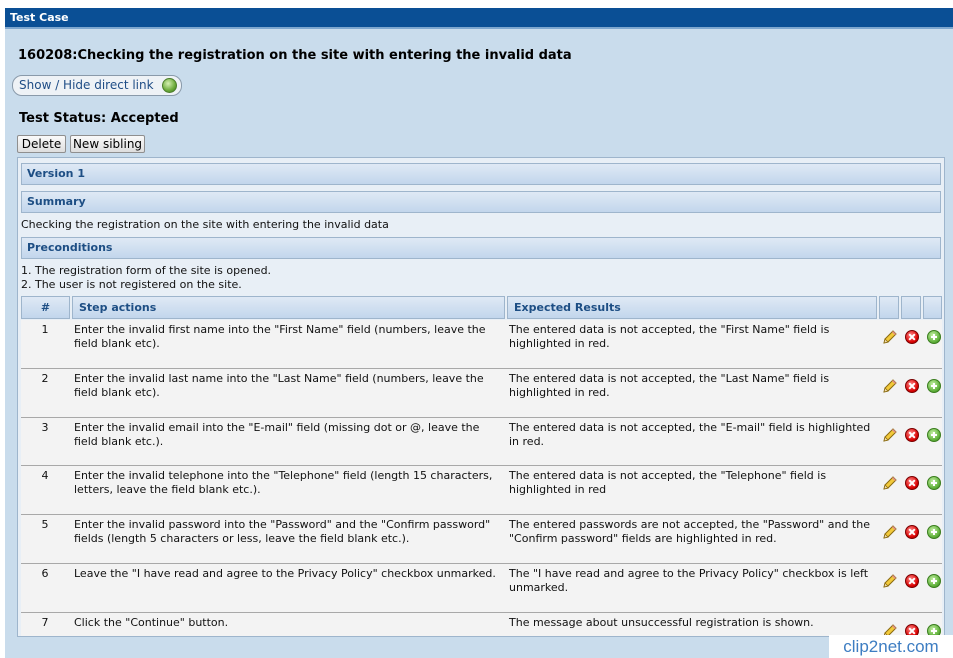 The image size is (953, 658). I want to click on direct-link-label: Show / Hide direct link, so click(86, 85).